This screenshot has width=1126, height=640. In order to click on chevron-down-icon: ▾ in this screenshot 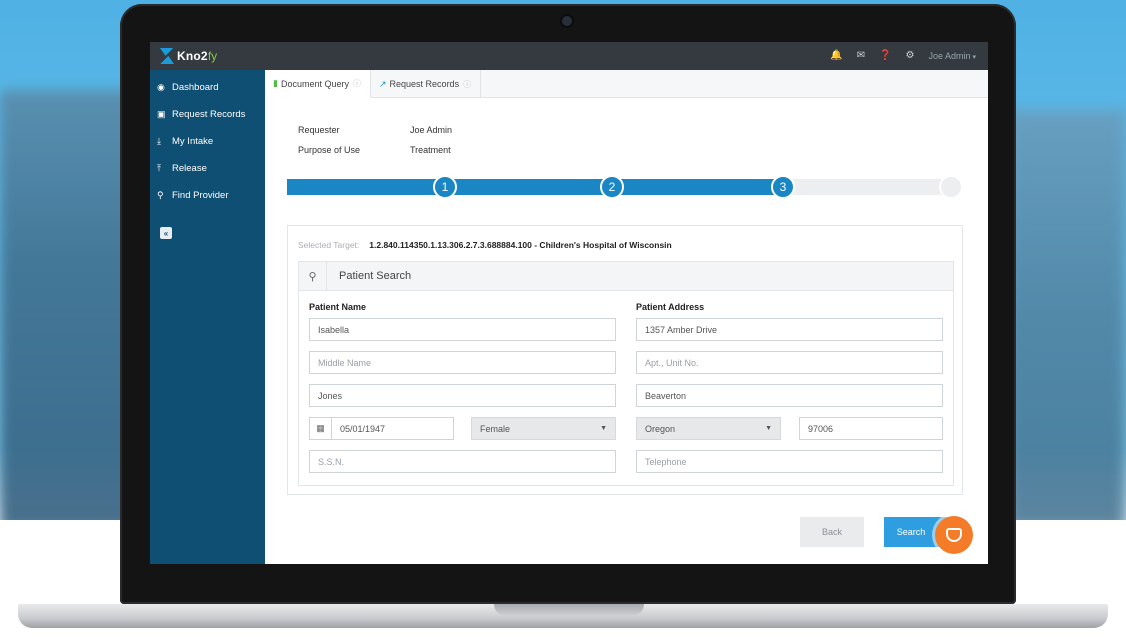, I will do `click(974, 57)`.